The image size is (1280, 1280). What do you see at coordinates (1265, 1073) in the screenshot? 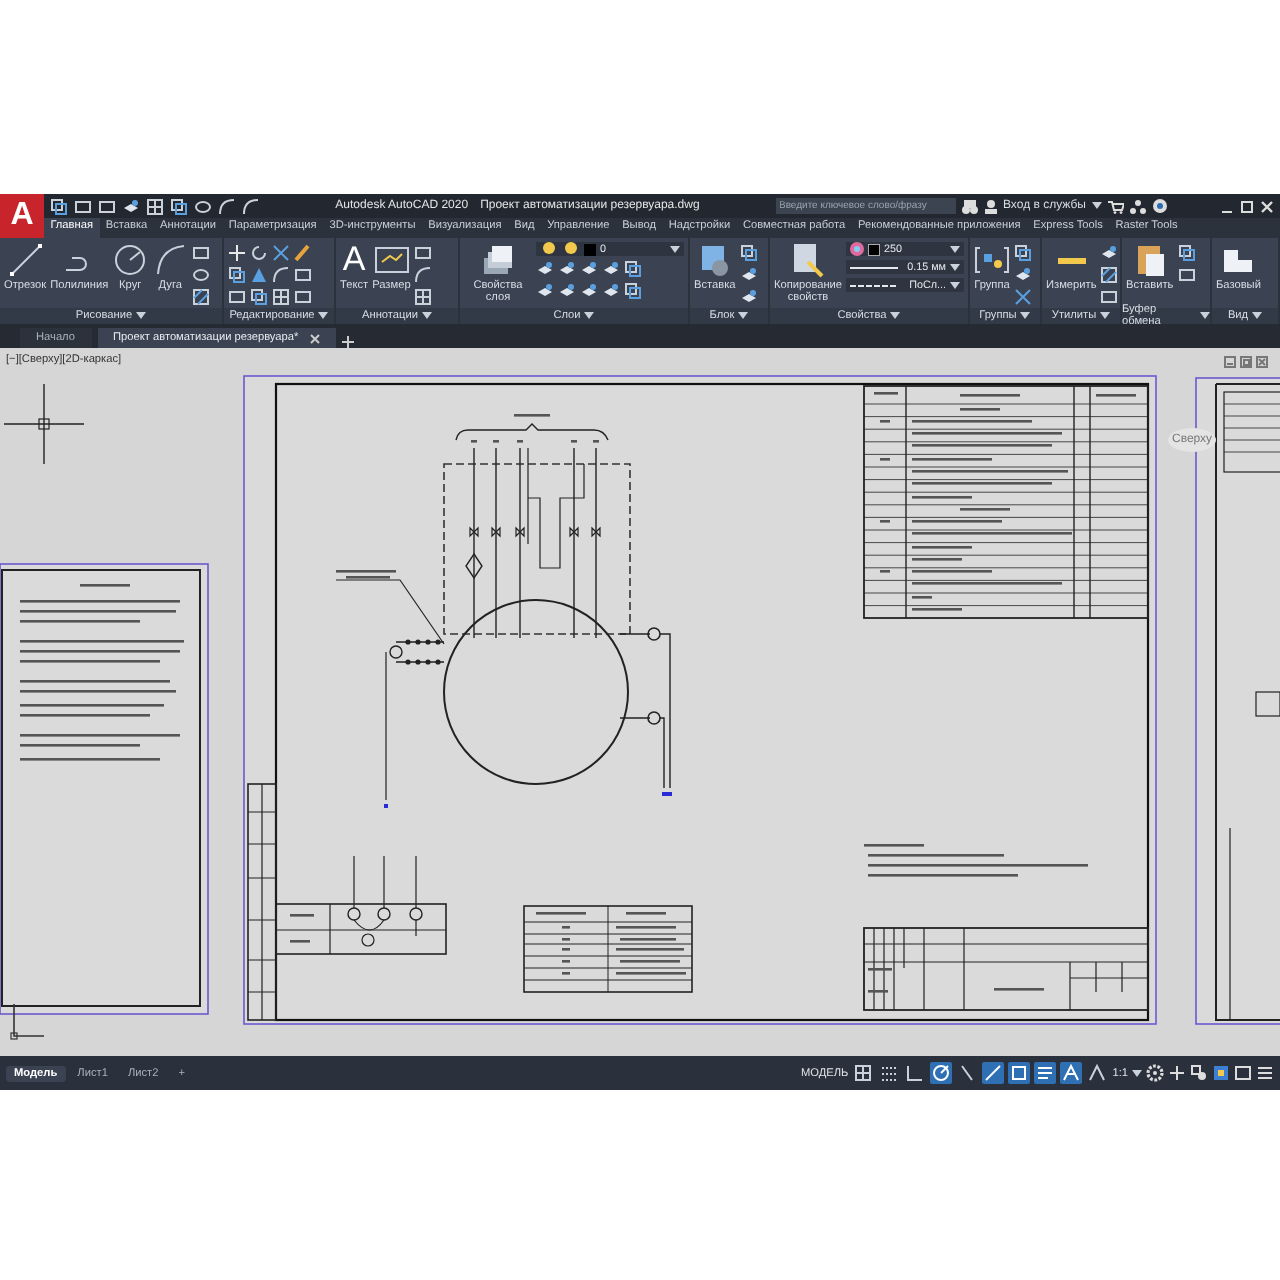
I see `menu-icon` at bounding box center [1265, 1073].